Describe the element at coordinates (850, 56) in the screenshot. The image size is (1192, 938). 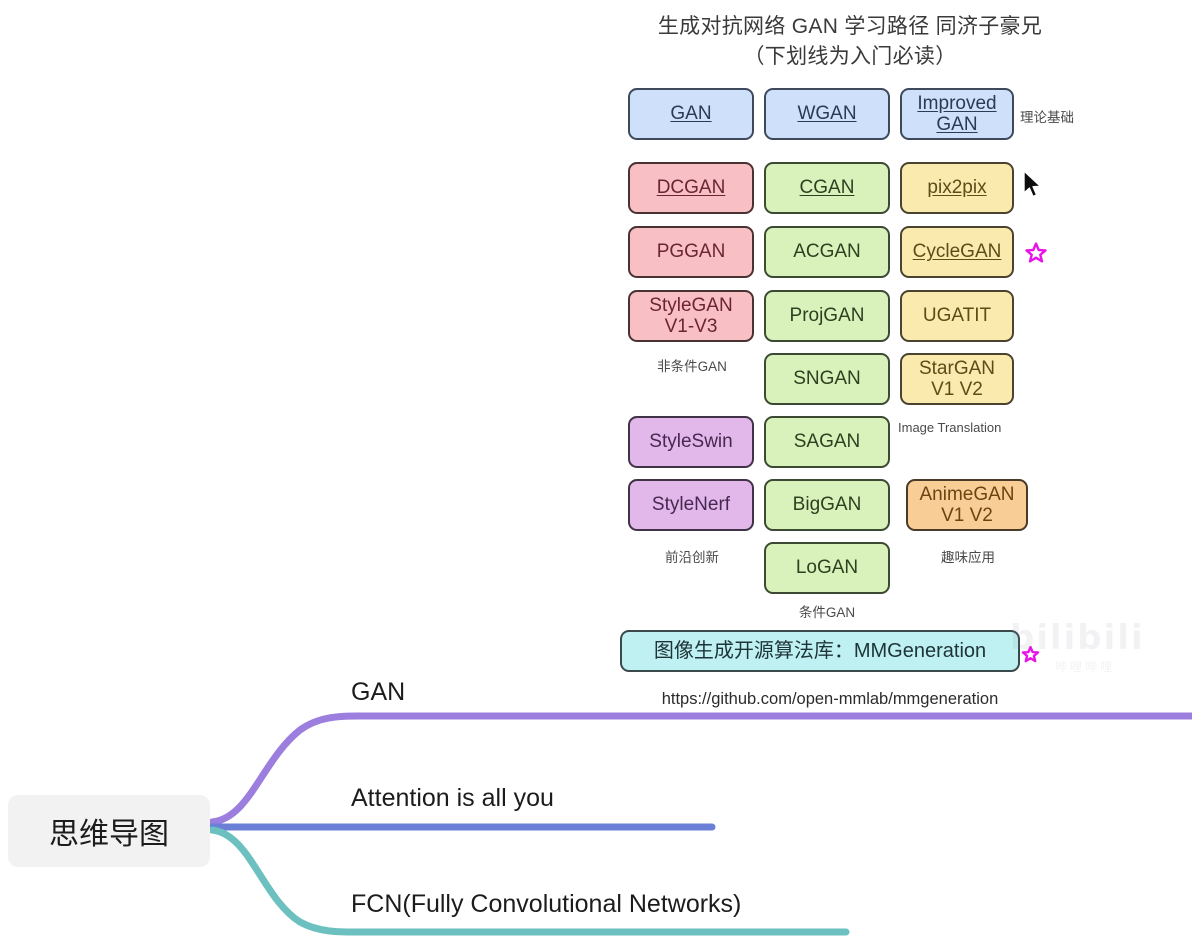
I see `diagram-title-line2: （下划线为入门必读）` at that location.